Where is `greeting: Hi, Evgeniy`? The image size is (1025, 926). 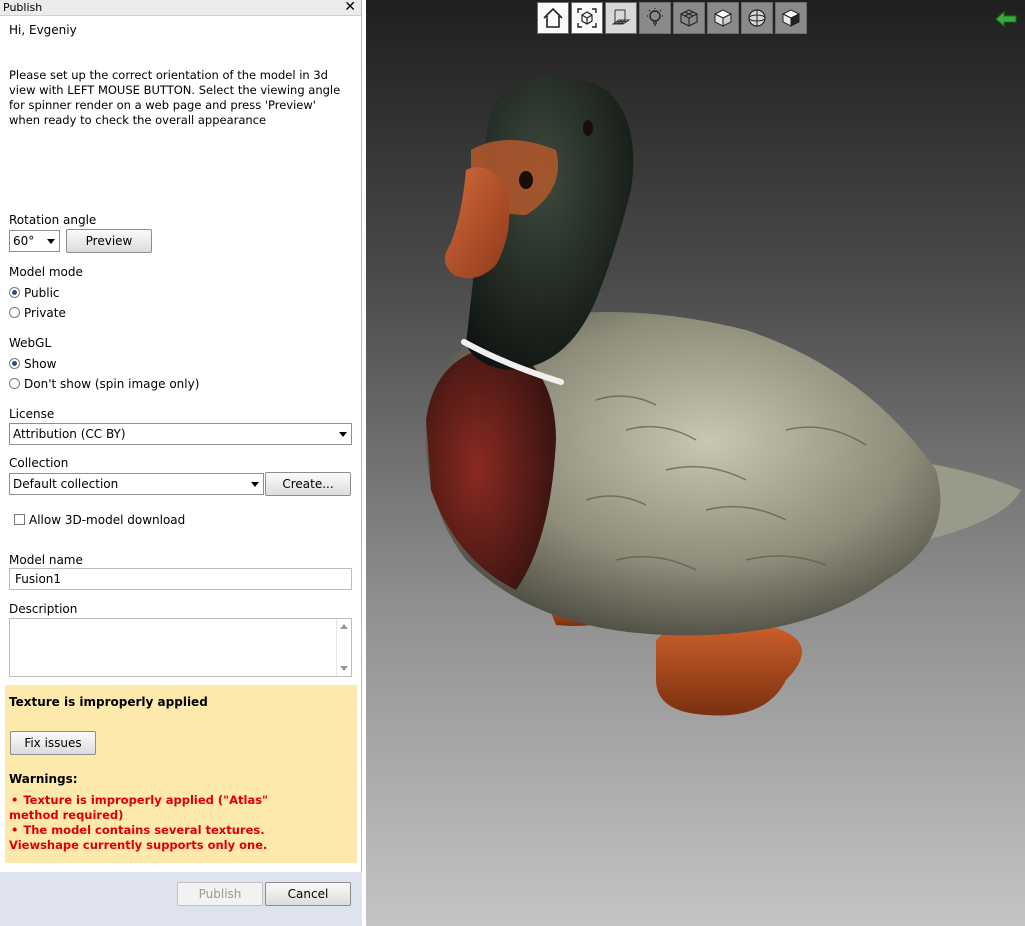
greeting: Hi, Evgeniy is located at coordinates (43, 30).